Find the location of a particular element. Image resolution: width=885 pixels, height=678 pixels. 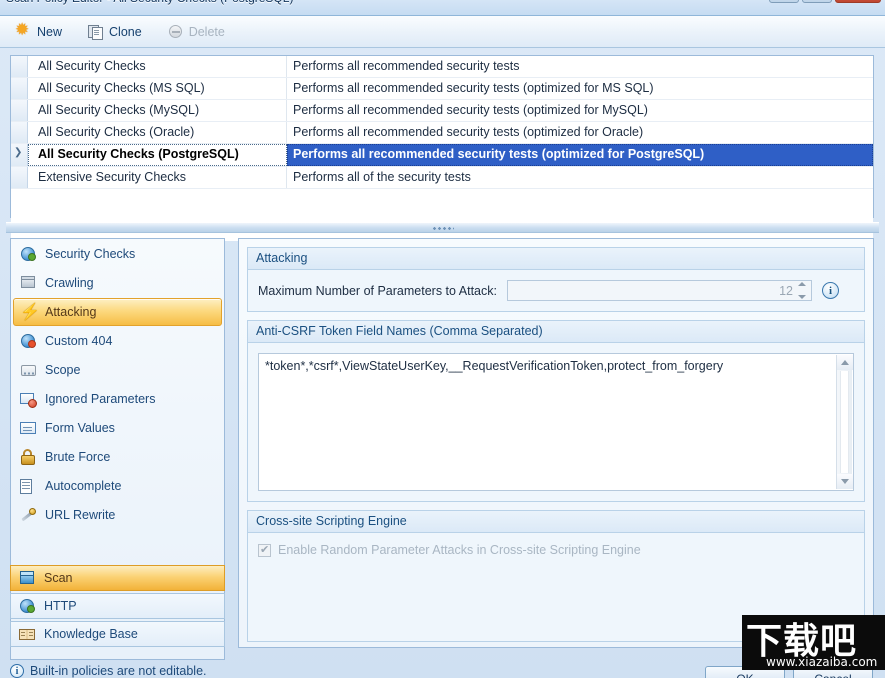

textarea-scrollbar is located at coordinates (844, 422).